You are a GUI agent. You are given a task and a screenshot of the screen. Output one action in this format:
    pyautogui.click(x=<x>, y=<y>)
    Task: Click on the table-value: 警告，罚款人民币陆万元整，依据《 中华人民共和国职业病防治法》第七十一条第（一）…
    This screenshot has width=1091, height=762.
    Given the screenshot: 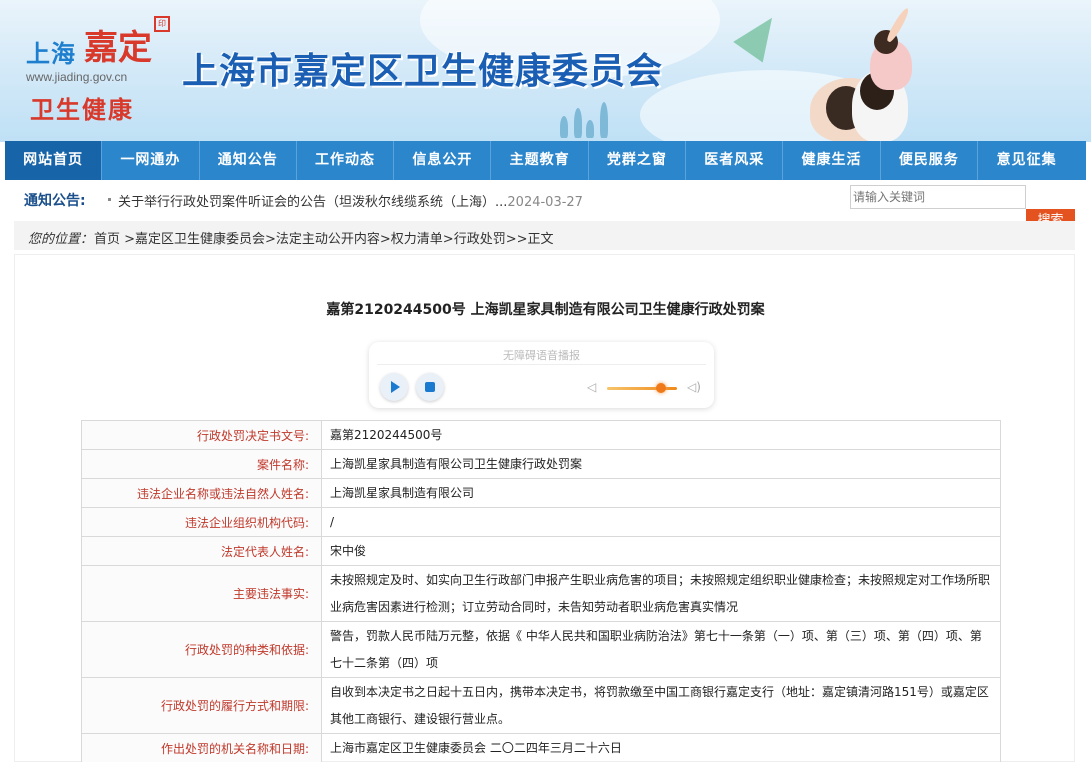 What is the action you would take?
    pyautogui.click(x=661, y=649)
    